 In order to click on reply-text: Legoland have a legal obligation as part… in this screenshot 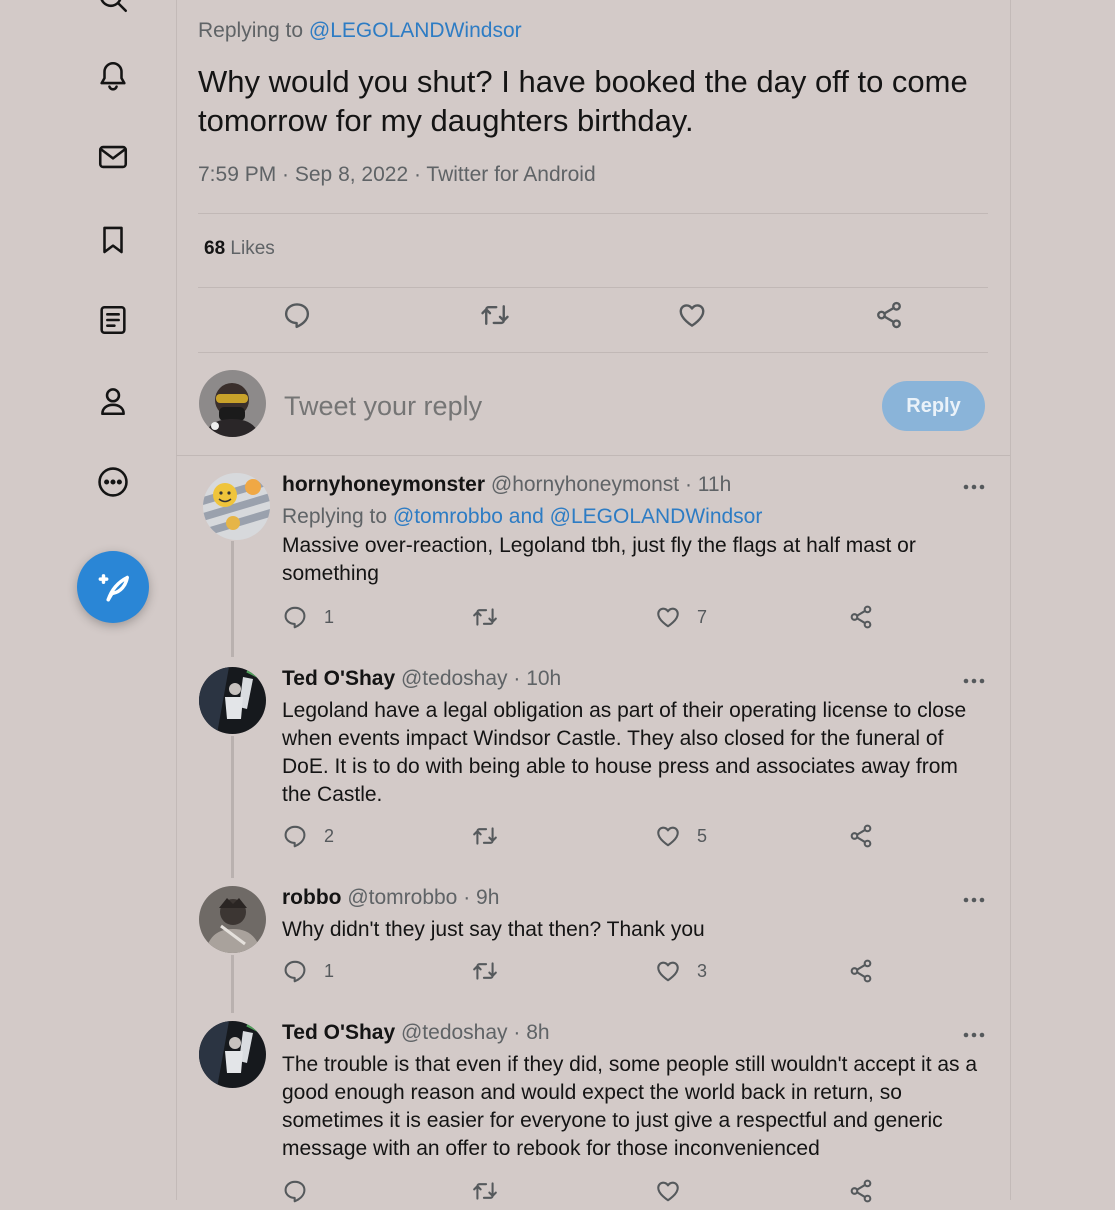, I will do `click(624, 752)`.